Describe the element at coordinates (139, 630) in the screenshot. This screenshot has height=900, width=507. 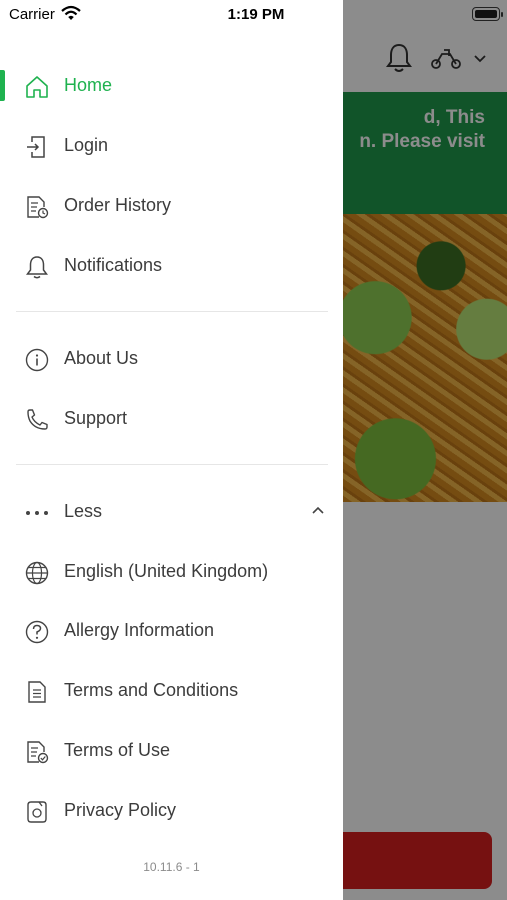
I see `menu-item-label: Allergy Information` at that location.